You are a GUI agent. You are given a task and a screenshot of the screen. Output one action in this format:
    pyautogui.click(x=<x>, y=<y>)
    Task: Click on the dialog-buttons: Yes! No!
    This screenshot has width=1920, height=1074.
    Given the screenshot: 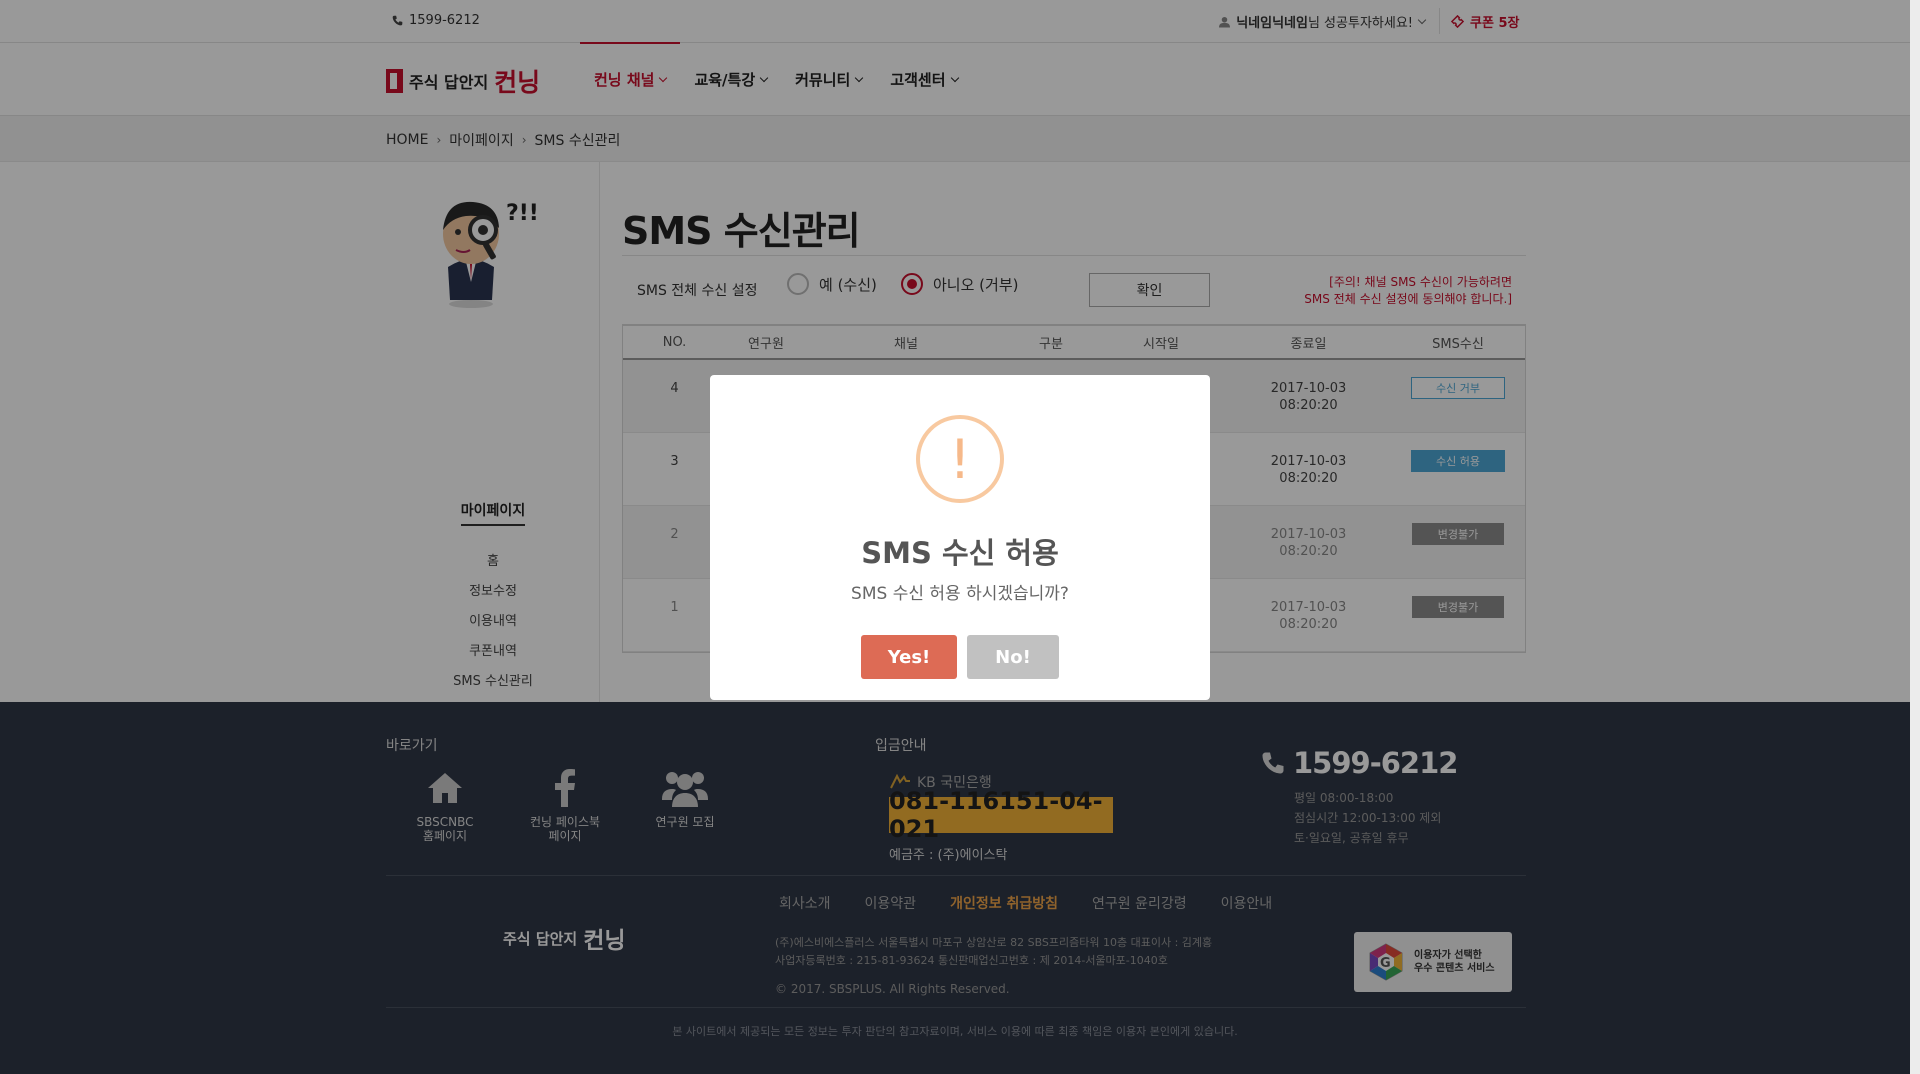 What is the action you would take?
    pyautogui.click(x=960, y=657)
    